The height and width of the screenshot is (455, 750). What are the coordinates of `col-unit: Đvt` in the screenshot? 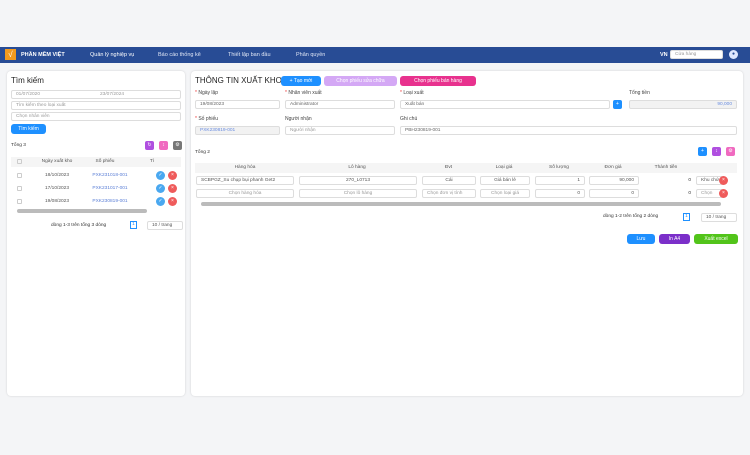 It's located at (448, 167).